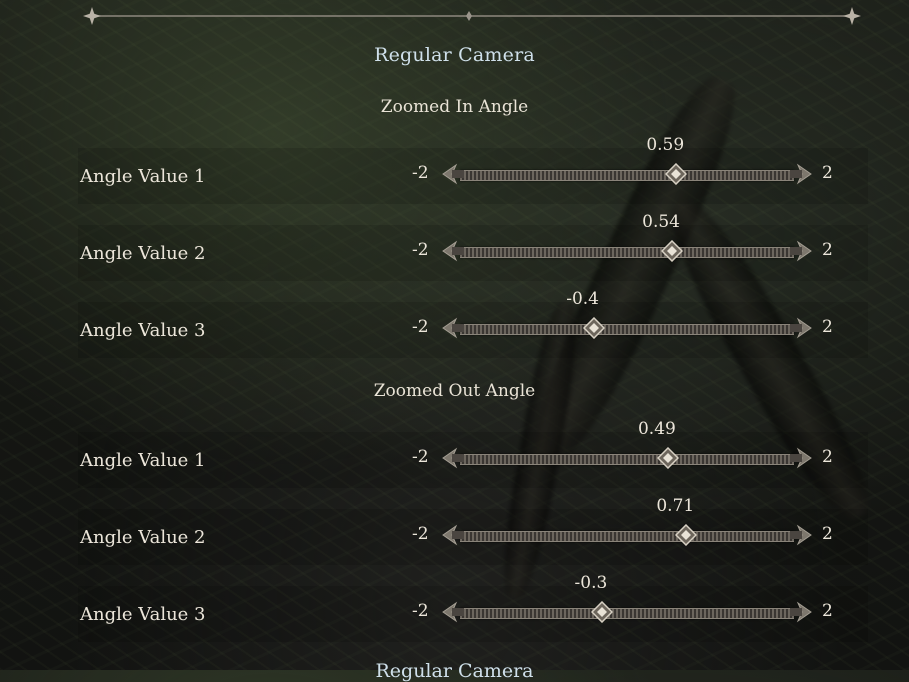 The image size is (909, 682). What do you see at coordinates (627, 444) in the screenshot?
I see `angle-slider: 0.49` at bounding box center [627, 444].